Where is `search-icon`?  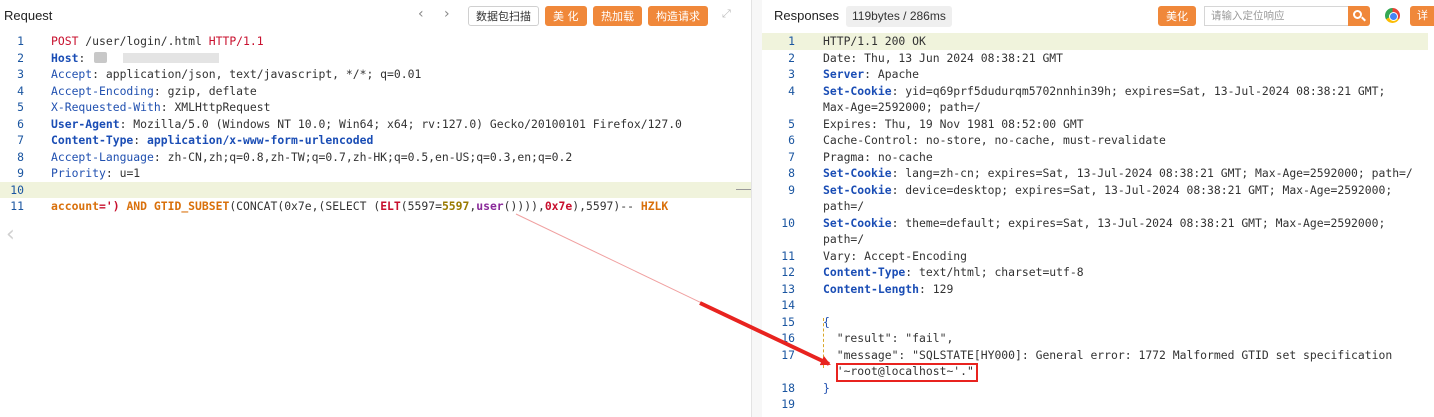 search-icon is located at coordinates (1359, 16).